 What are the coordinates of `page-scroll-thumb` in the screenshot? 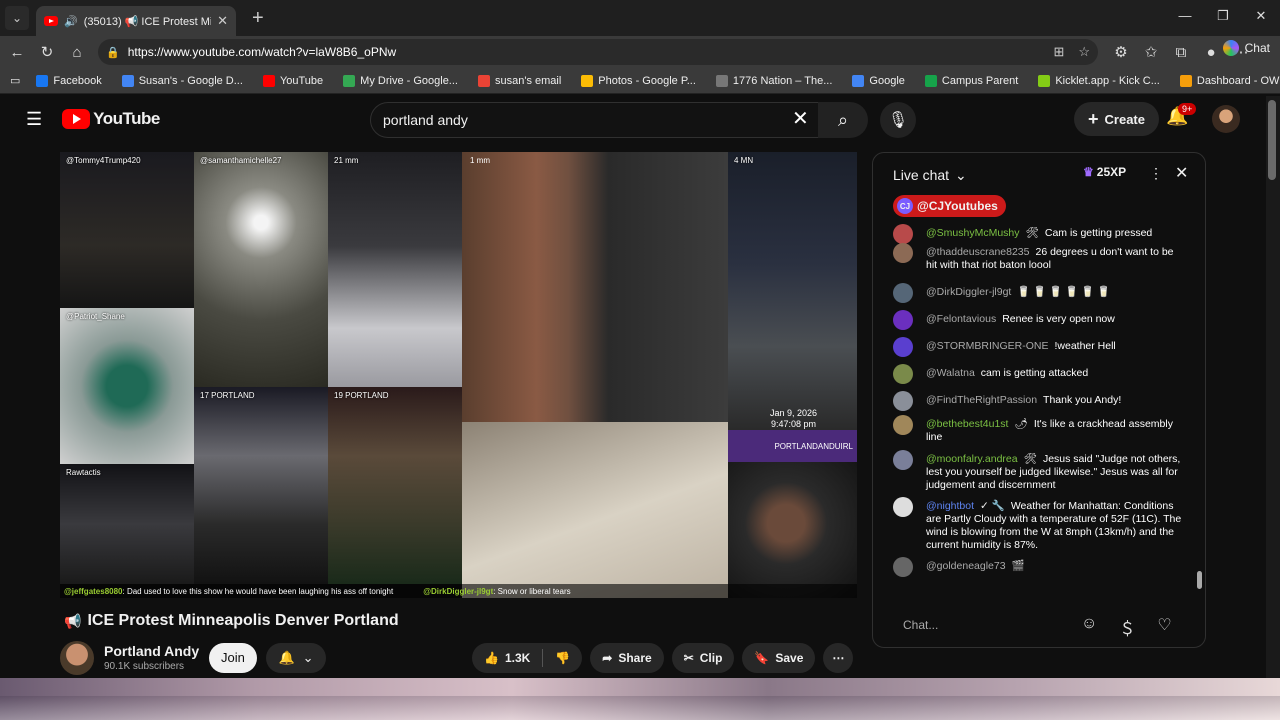 It's located at (1272, 140).